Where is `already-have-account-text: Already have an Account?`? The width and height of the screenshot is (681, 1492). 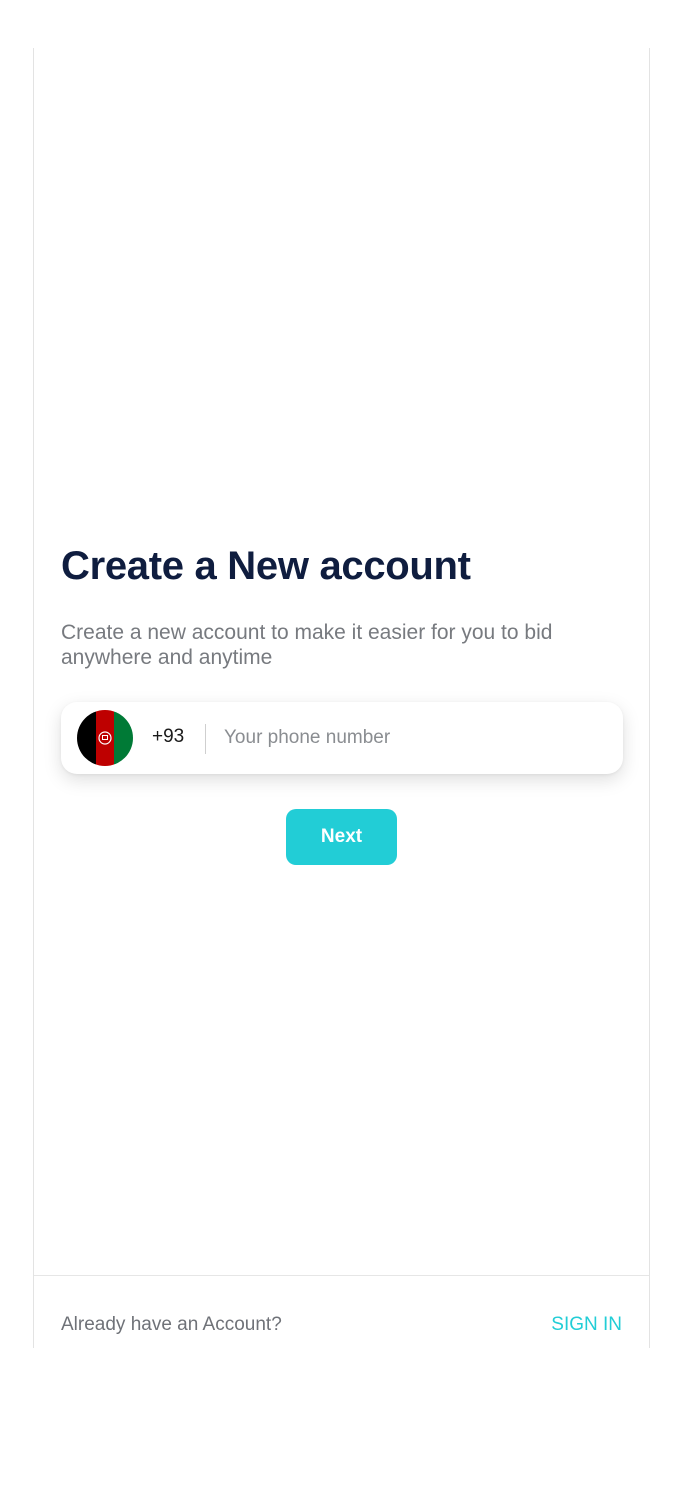
already-have-account-text: Already have an Account? is located at coordinates (171, 1324).